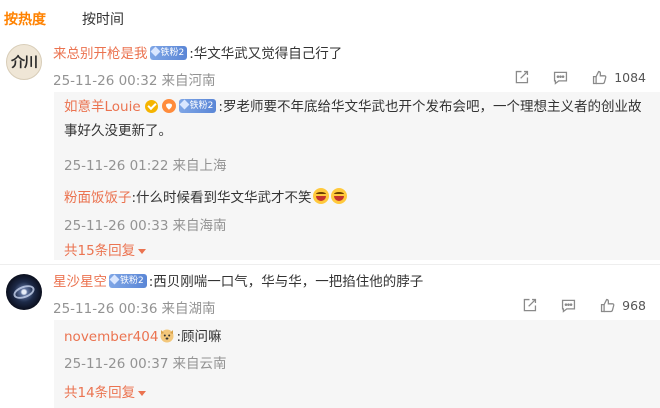  I want to click on like-count: 968, so click(634, 305).